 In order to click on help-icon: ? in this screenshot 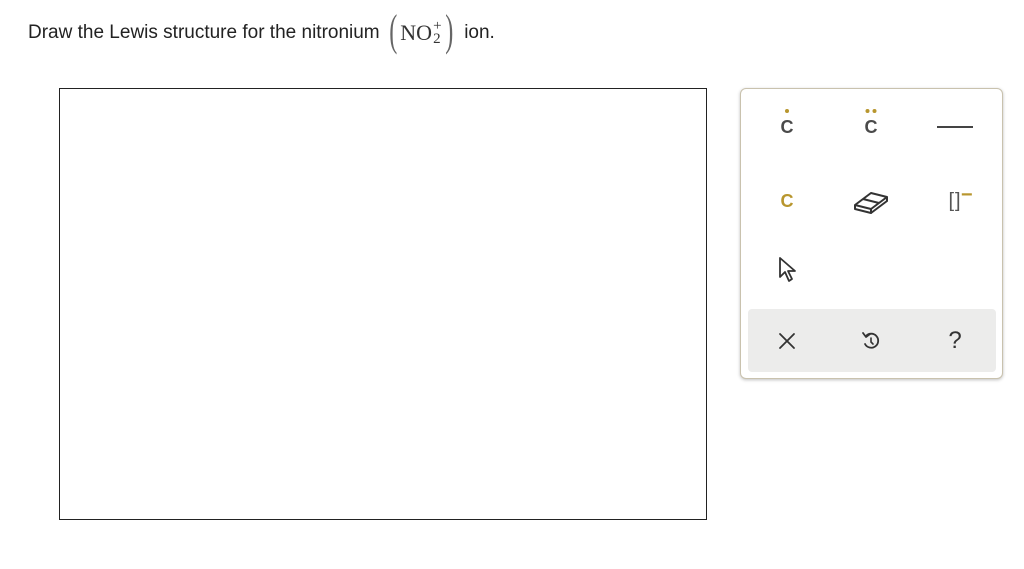, I will do `click(955, 340)`.